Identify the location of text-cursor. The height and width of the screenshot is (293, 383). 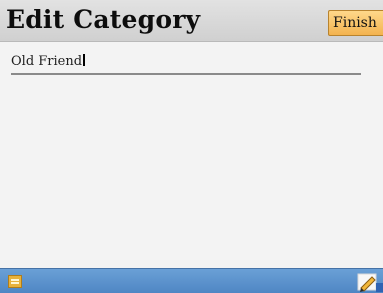
(84, 60).